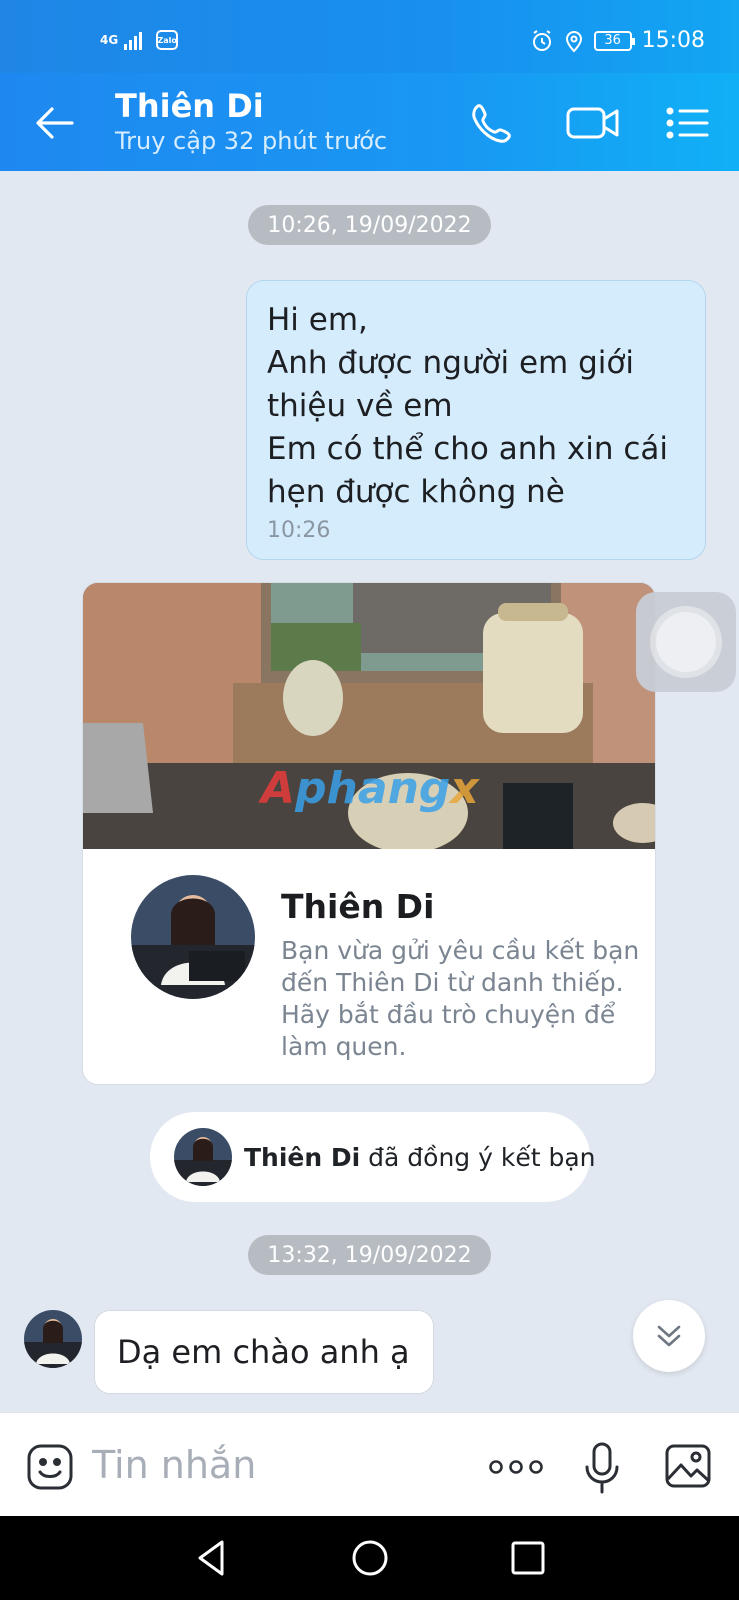 This screenshot has height=1600, width=739. I want to click on system-navigation-bar, so click(369, 1558).